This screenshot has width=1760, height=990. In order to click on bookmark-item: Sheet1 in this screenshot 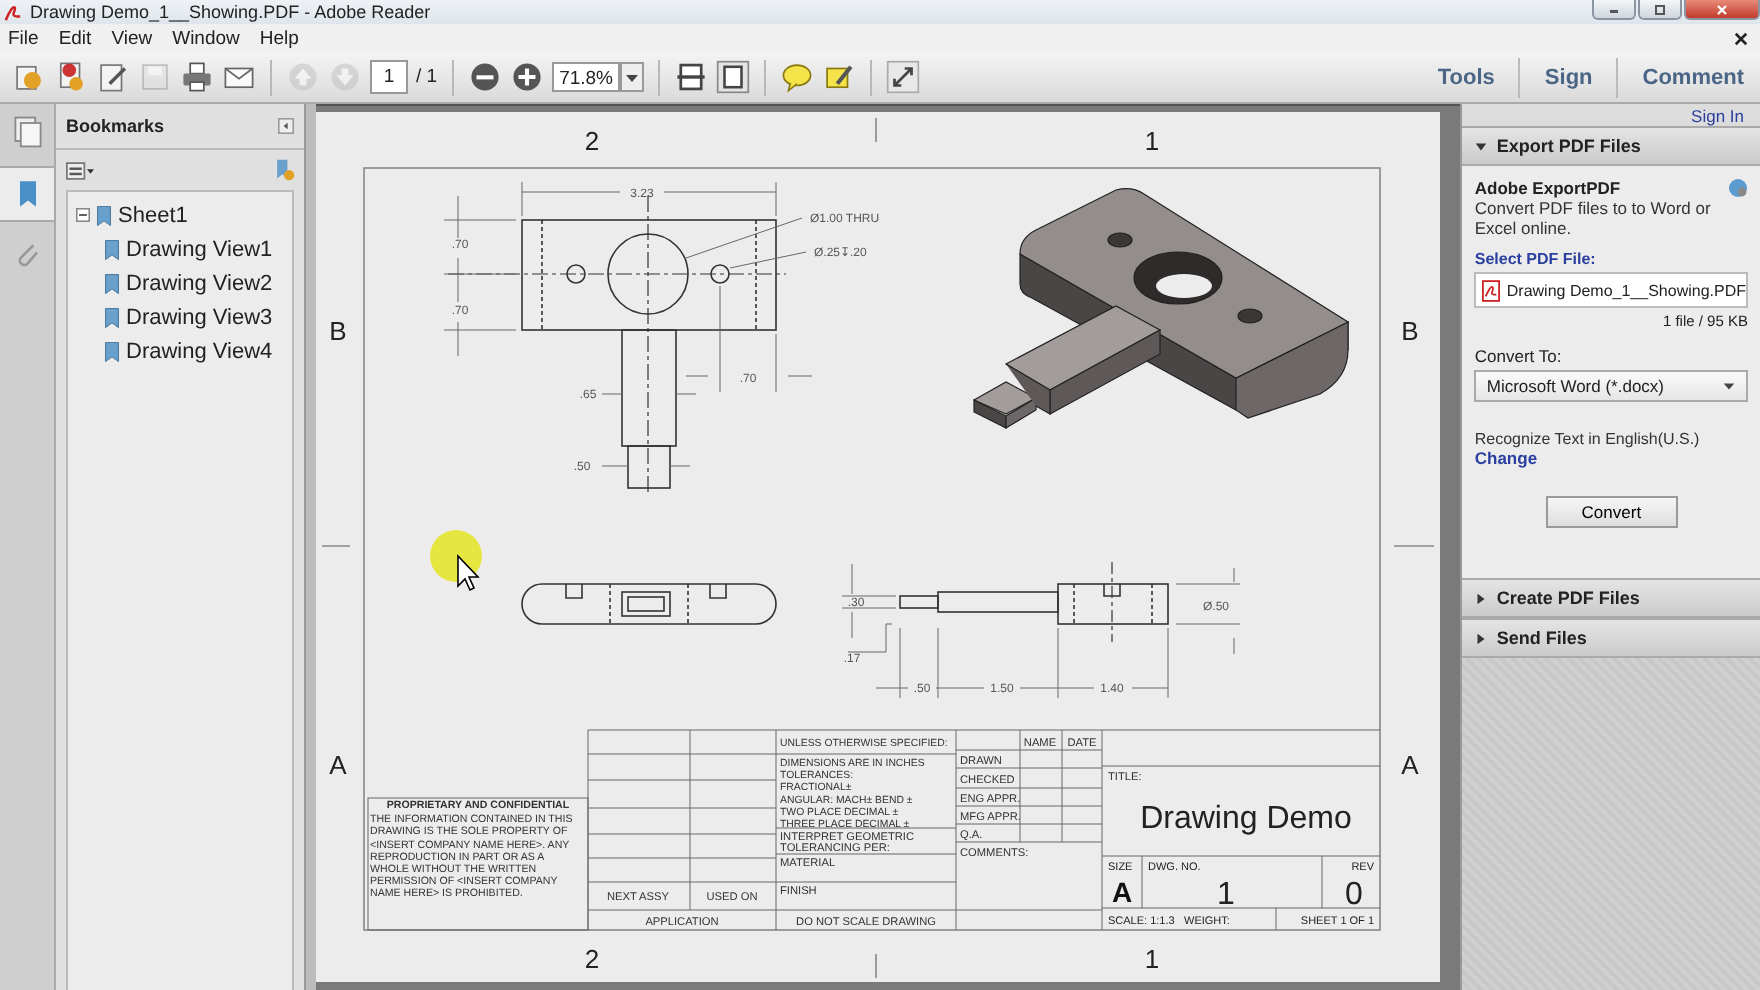, I will do `click(153, 215)`.